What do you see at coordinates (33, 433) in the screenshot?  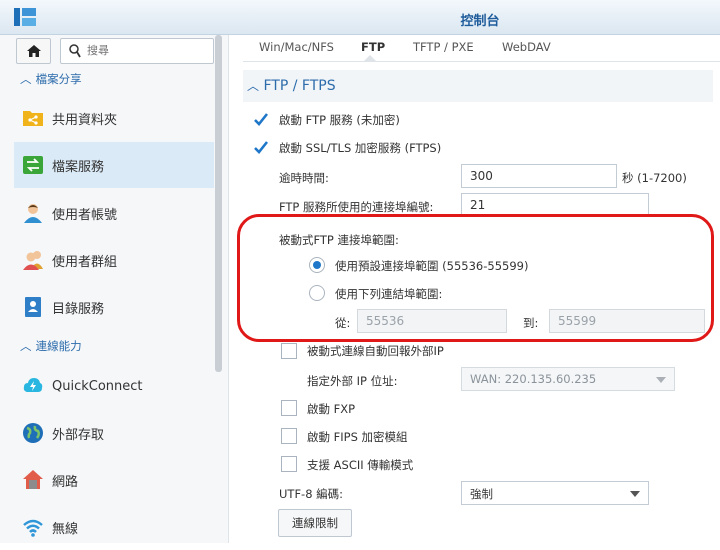 I see `external-access-icon` at bounding box center [33, 433].